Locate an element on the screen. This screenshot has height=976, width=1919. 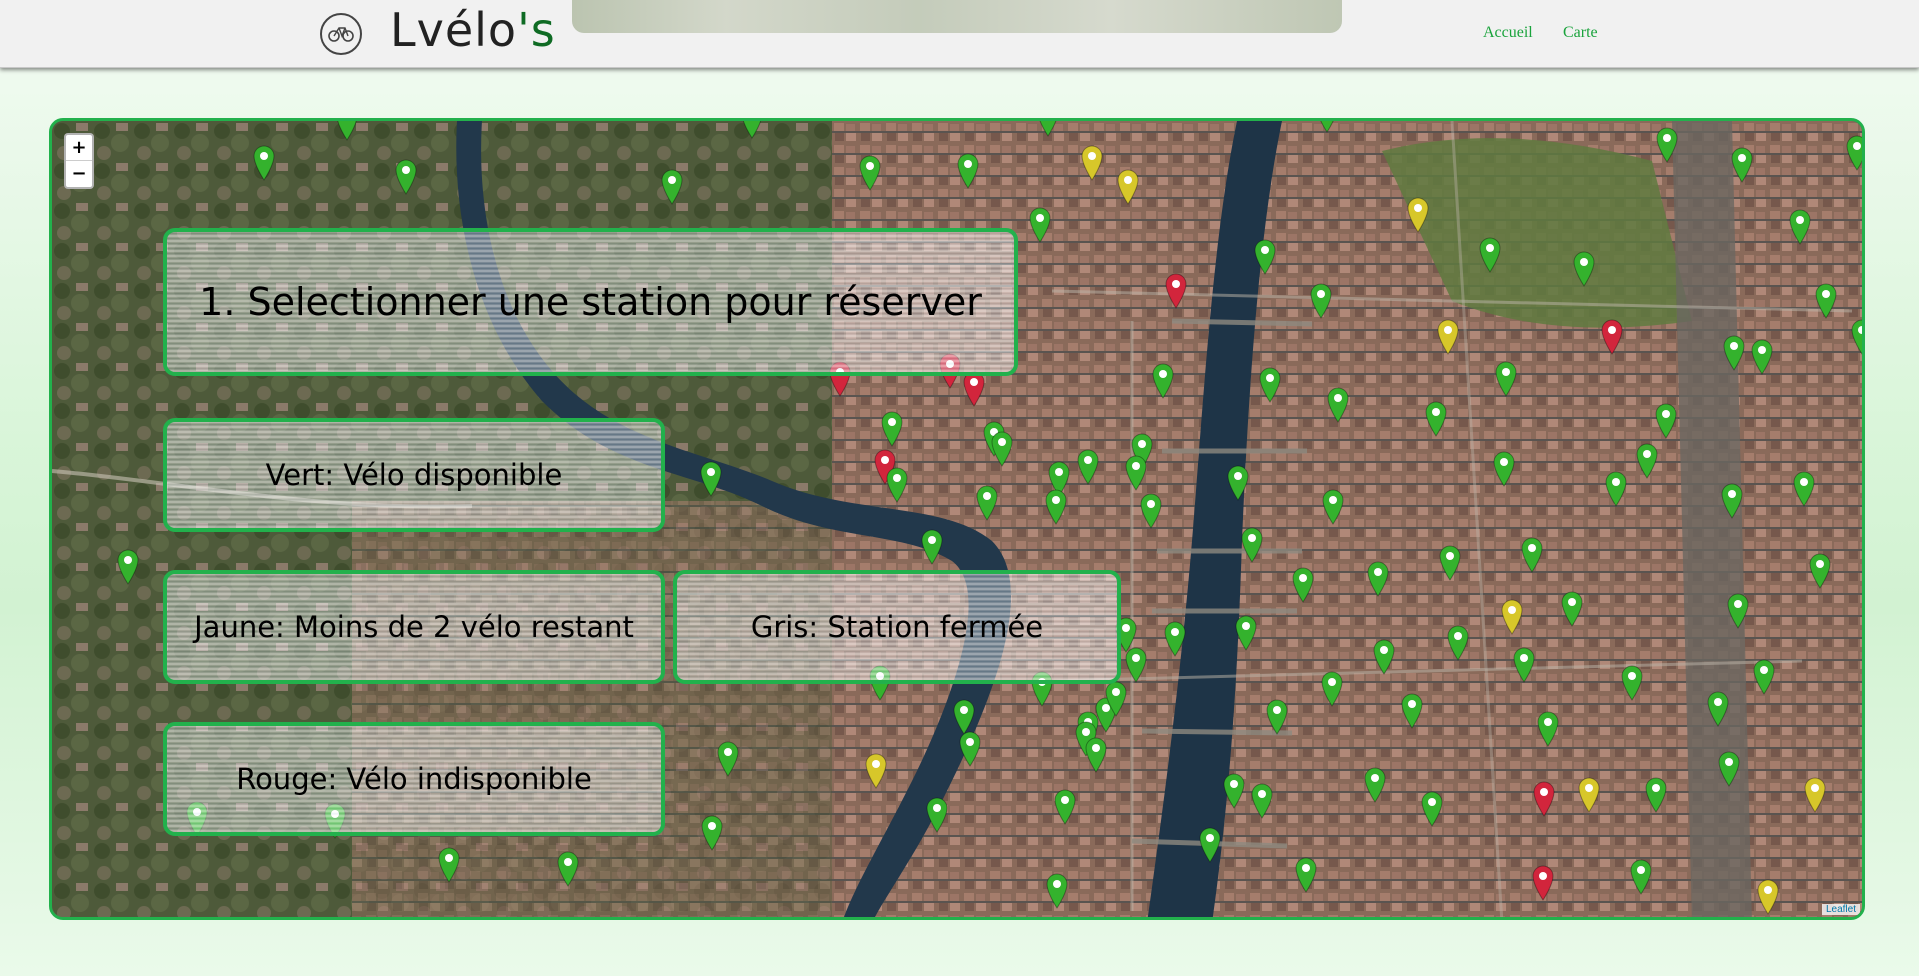
bicycle-icon is located at coordinates (341, 34).